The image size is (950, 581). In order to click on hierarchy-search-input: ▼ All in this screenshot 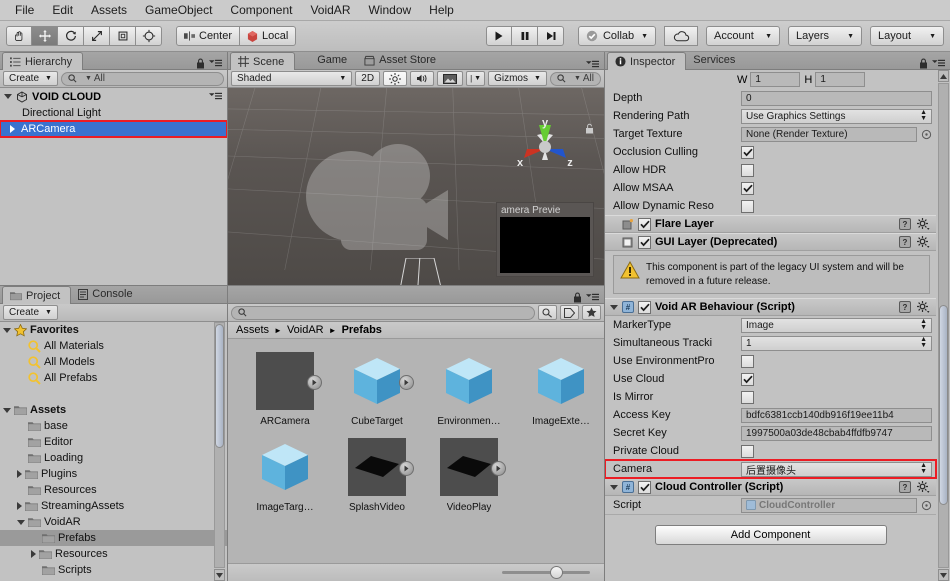, I will do `click(142, 78)`.